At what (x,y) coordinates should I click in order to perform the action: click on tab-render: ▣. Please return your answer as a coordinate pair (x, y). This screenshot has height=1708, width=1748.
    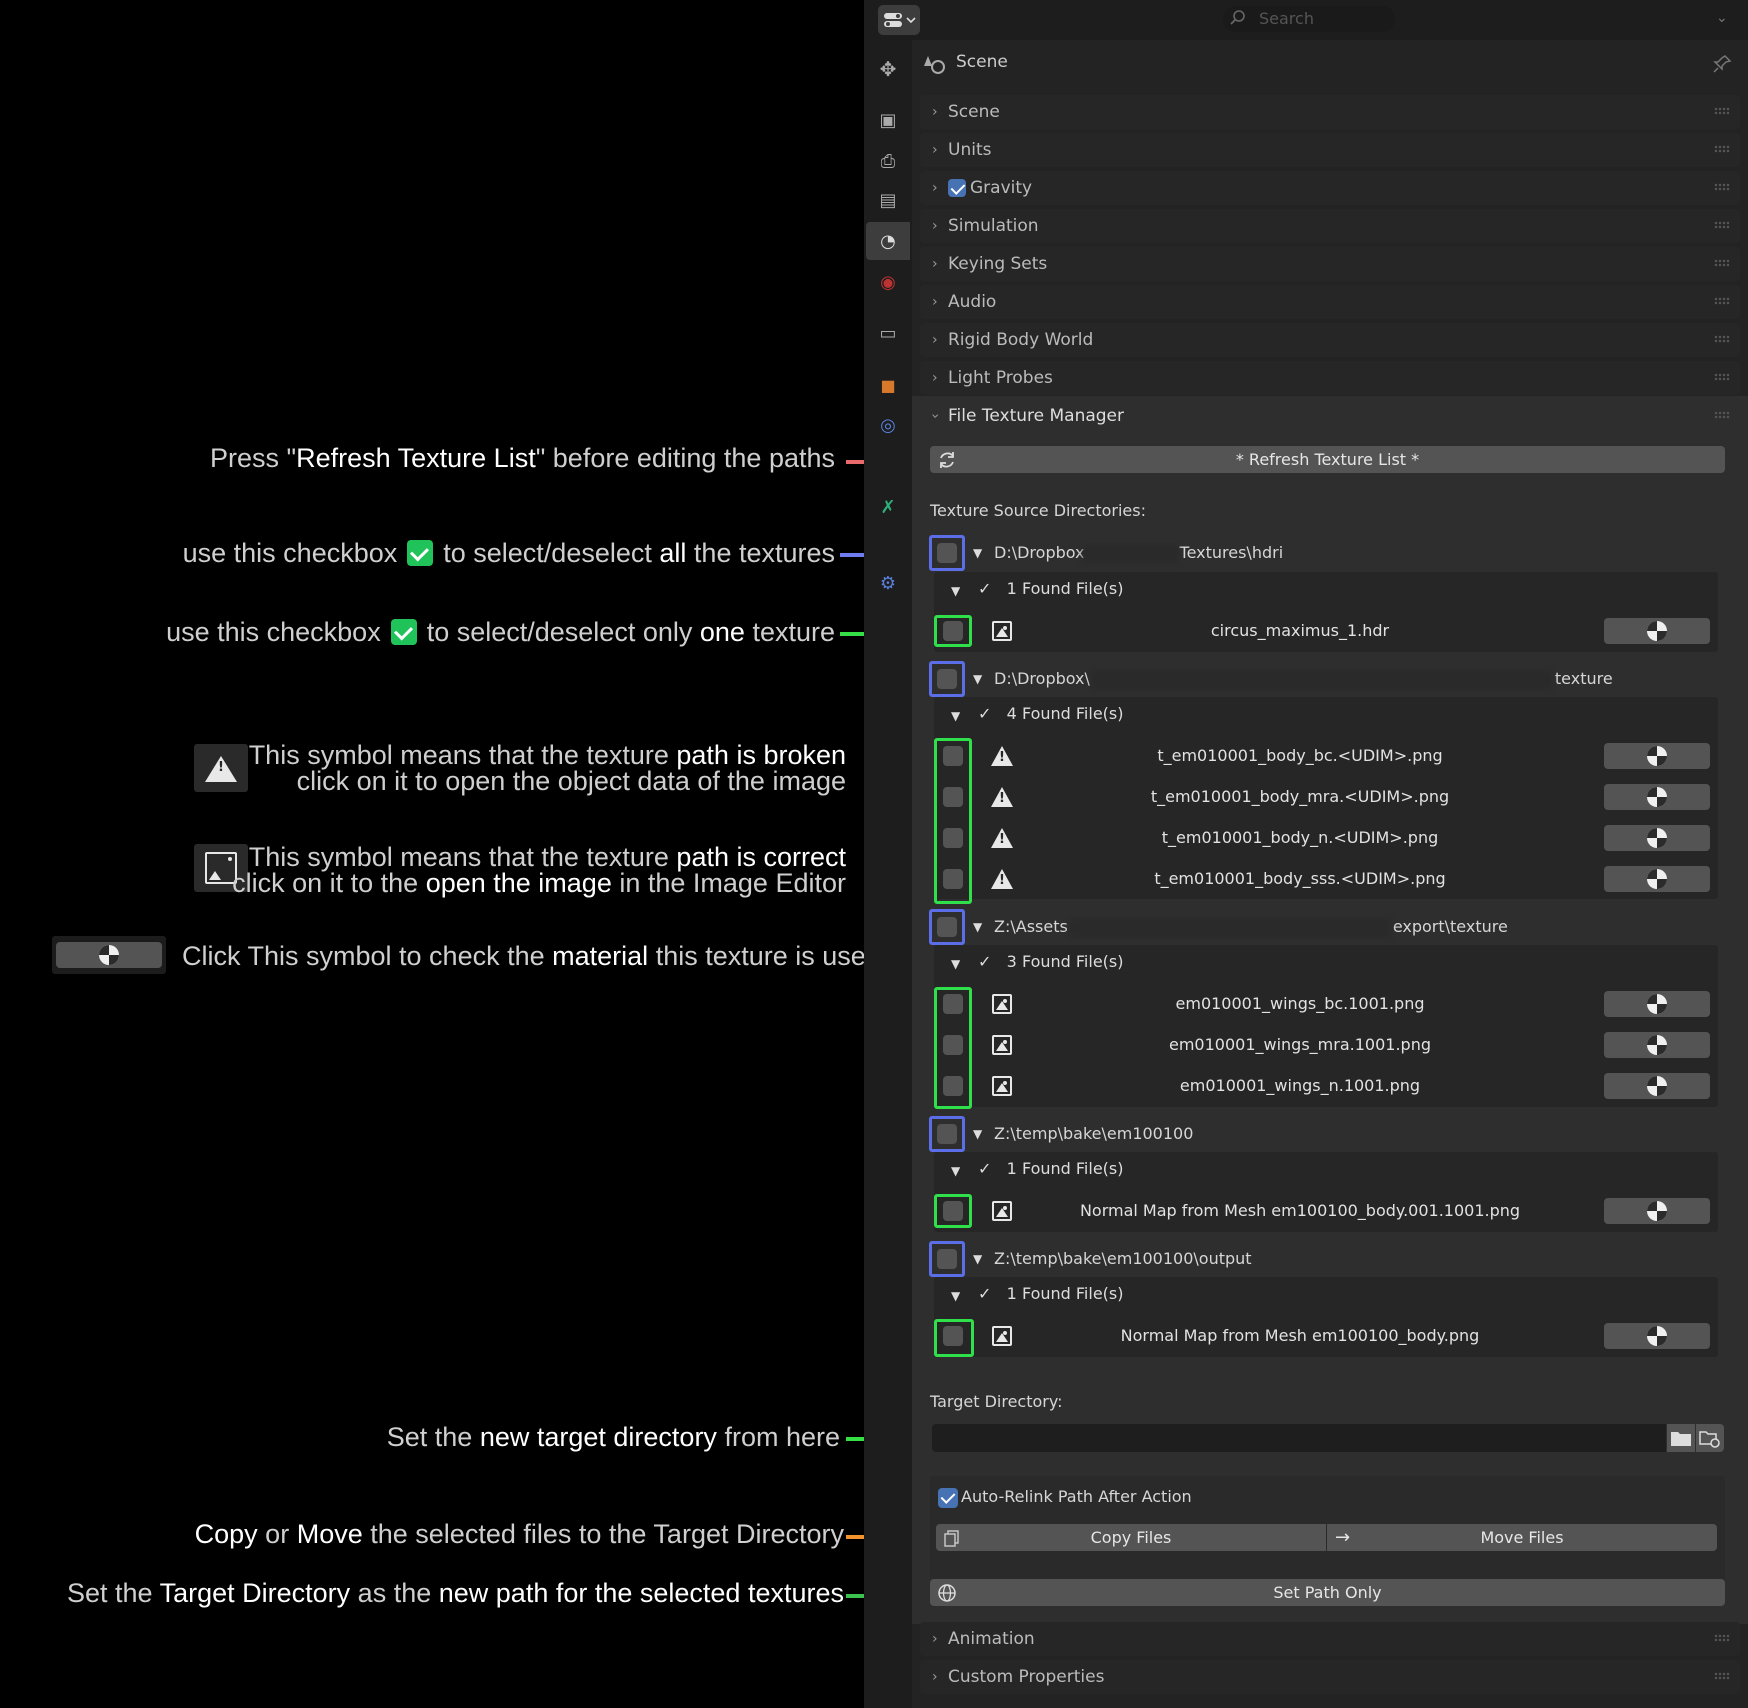
    Looking at the image, I should click on (888, 120).